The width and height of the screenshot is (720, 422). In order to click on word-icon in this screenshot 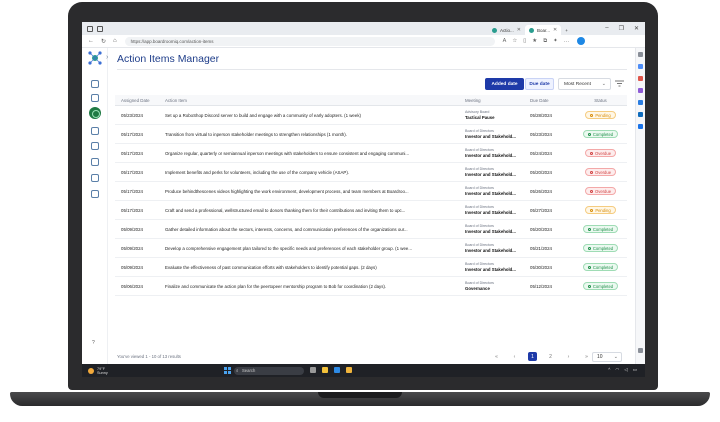, I will do `click(640, 126)`.